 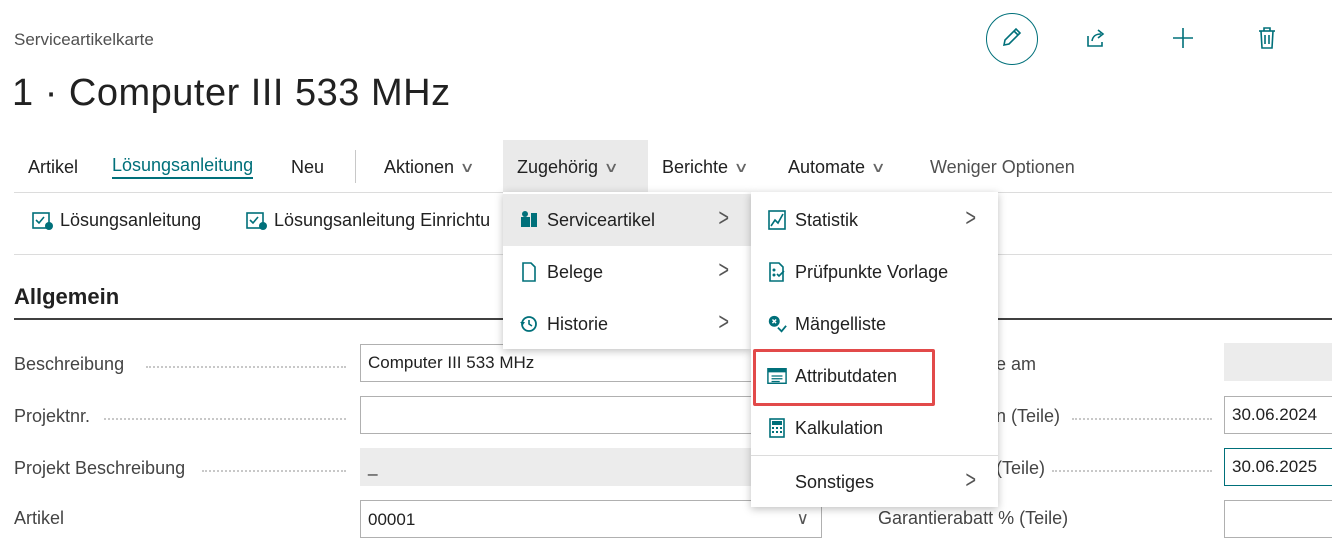 I want to click on edit-icon, so click(x=1012, y=39).